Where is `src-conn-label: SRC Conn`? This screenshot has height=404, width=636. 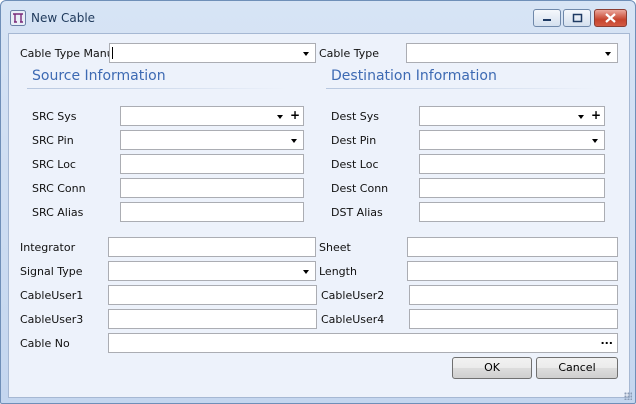 src-conn-label: SRC Conn is located at coordinates (59, 188).